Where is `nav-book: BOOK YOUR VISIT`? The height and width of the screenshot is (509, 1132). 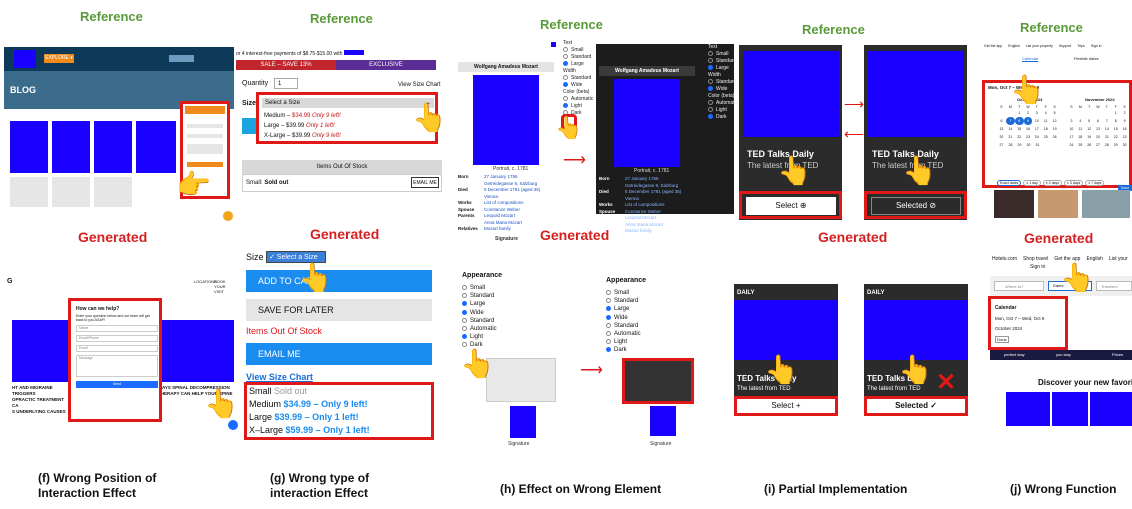 nav-book: BOOK YOUR VISIT is located at coordinates (224, 286).